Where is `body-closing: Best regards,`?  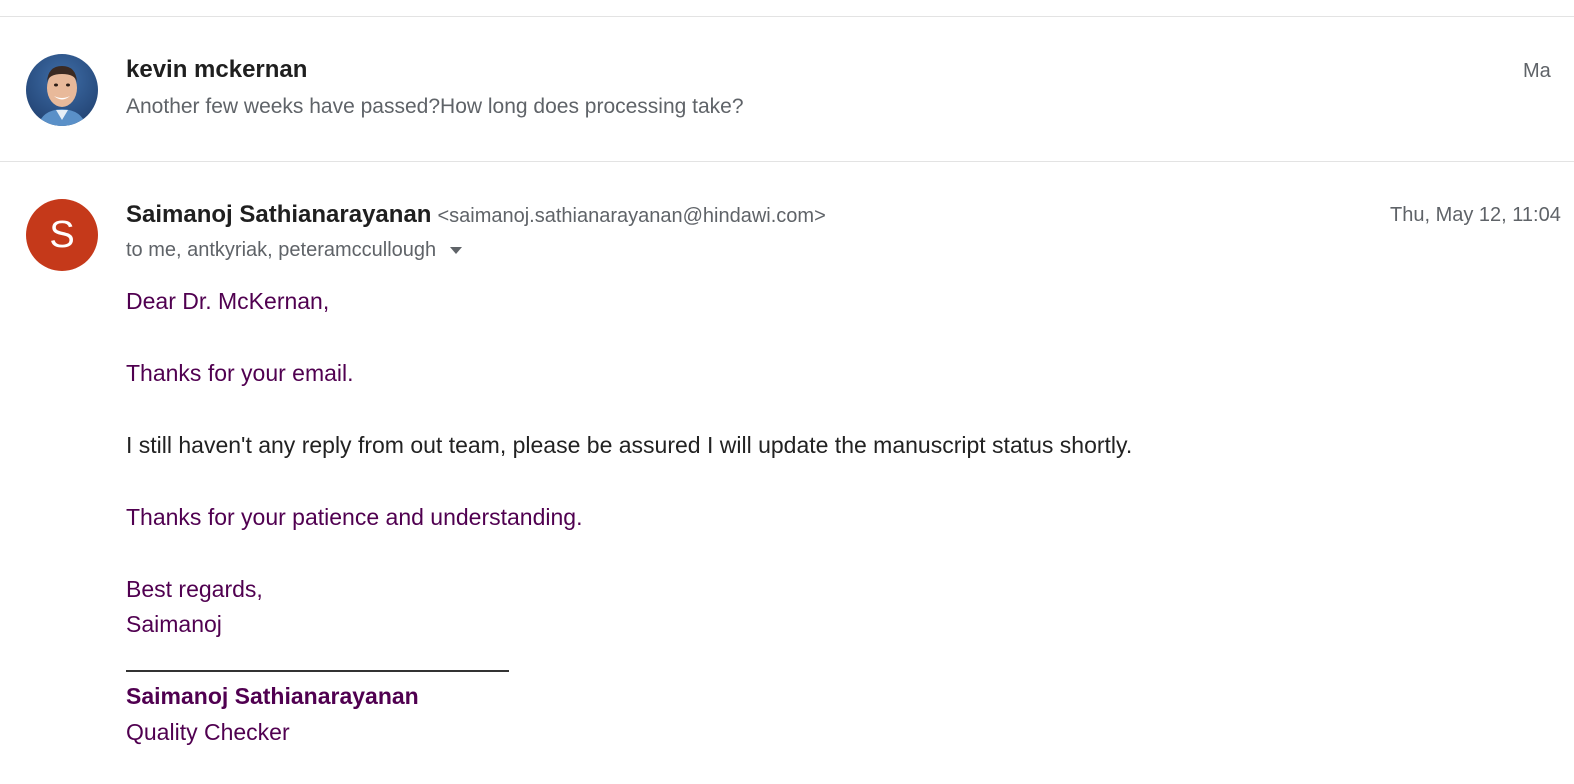
body-closing: Best regards, is located at coordinates (194, 589).